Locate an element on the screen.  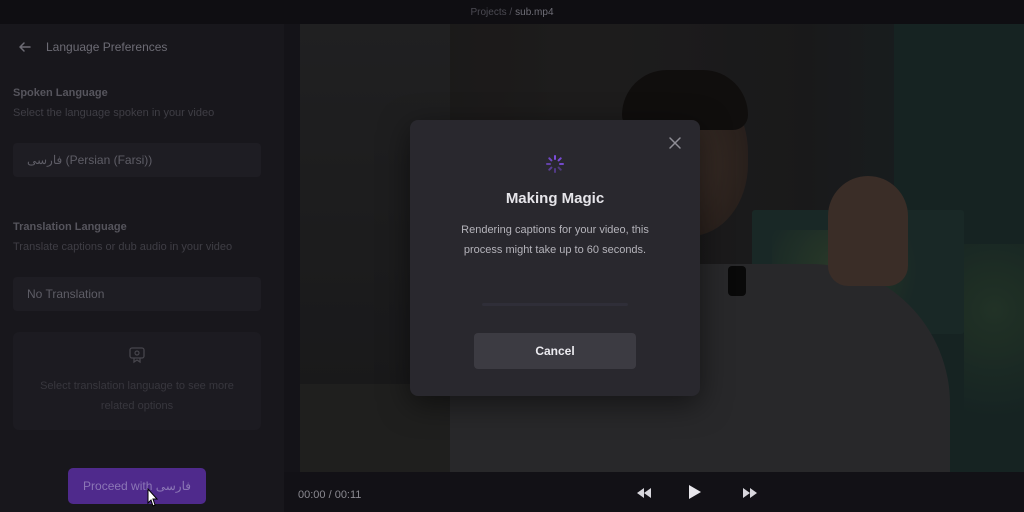
spoken-language-value: فارسی (Persian (Farsi)) is located at coordinates (90, 160).